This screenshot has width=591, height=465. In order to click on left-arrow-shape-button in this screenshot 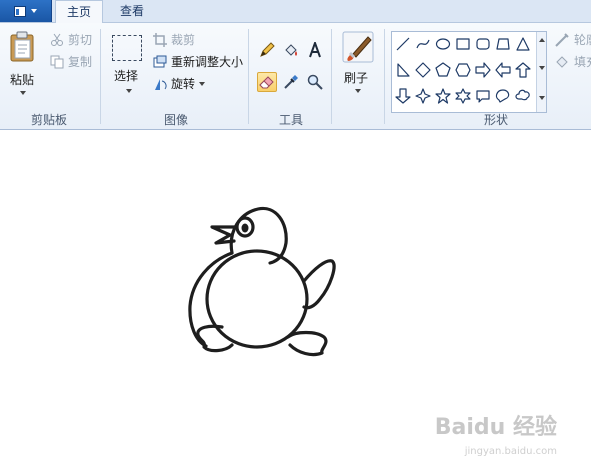, I will do `click(503, 70)`.